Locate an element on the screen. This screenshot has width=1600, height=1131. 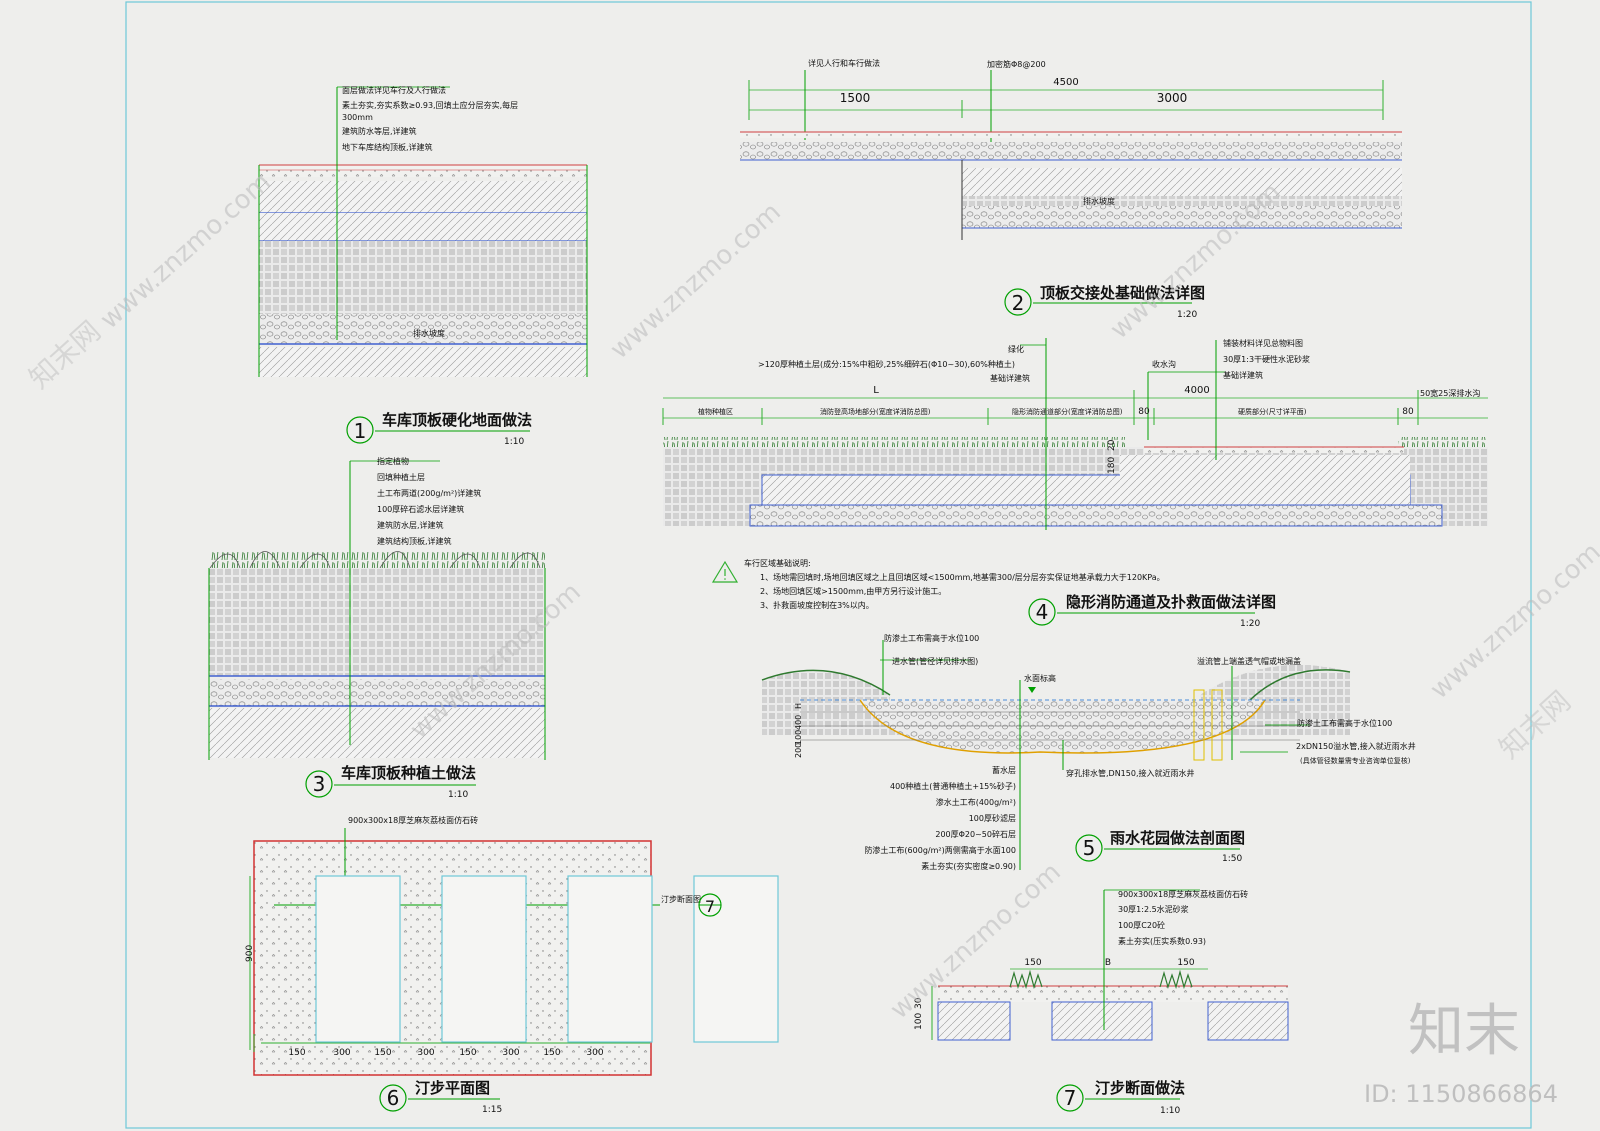
d3-note-5: 建筑结构顶板,详建筑 is located at coordinates (414, 541).